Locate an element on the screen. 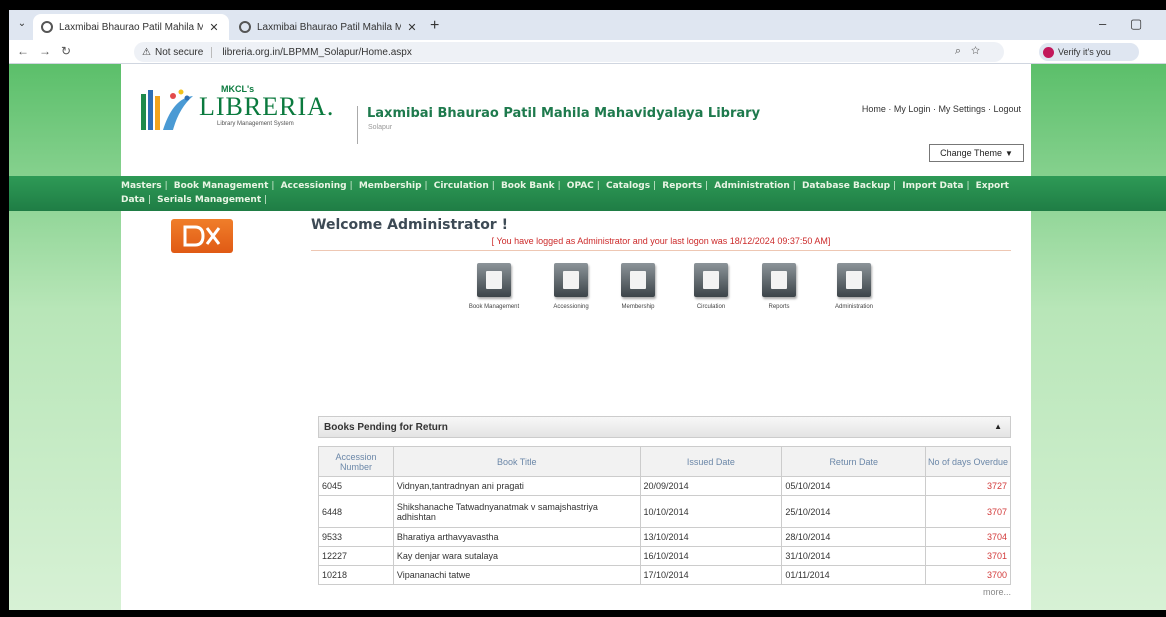 Image resolution: width=1166 pixels, height=617 pixels. column-days-overdue: No of days Overdue is located at coordinates (968, 461).